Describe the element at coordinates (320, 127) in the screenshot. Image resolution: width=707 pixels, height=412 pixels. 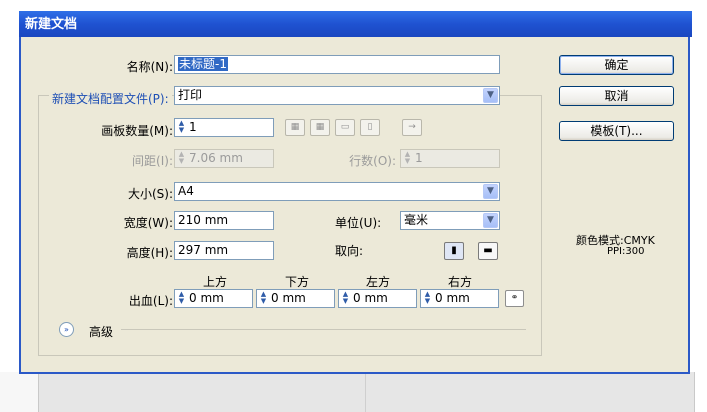
I see `grid-by-column-icon: ▦` at that location.